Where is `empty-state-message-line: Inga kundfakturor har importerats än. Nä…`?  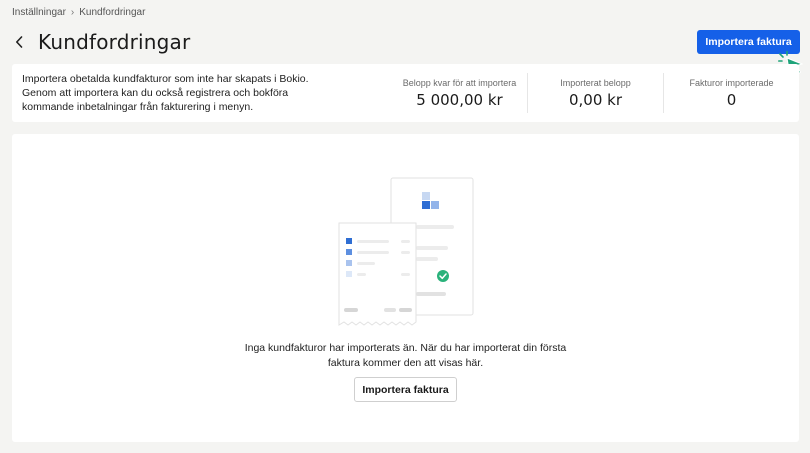 empty-state-message-line: Inga kundfakturor har importerats än. Nä… is located at coordinates (405, 348).